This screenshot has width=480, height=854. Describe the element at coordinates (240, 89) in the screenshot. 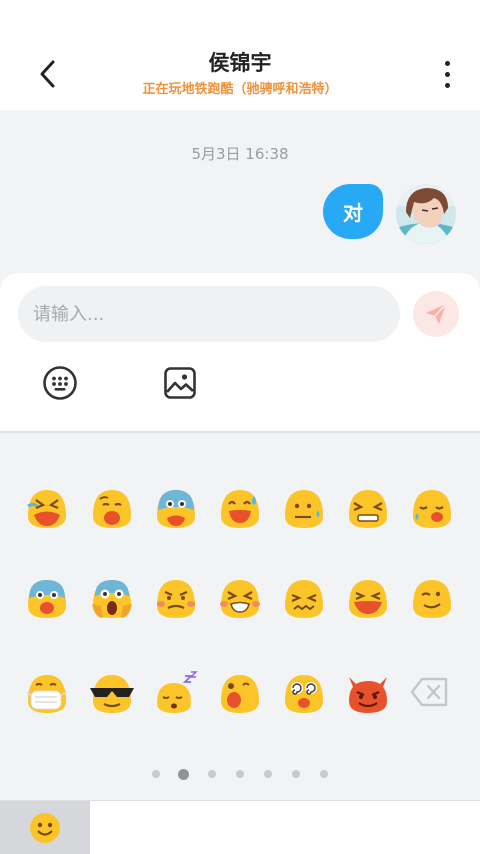

I see `contact-status: 正在玩地铁跑酷（驰骋呼和浩特）` at that location.